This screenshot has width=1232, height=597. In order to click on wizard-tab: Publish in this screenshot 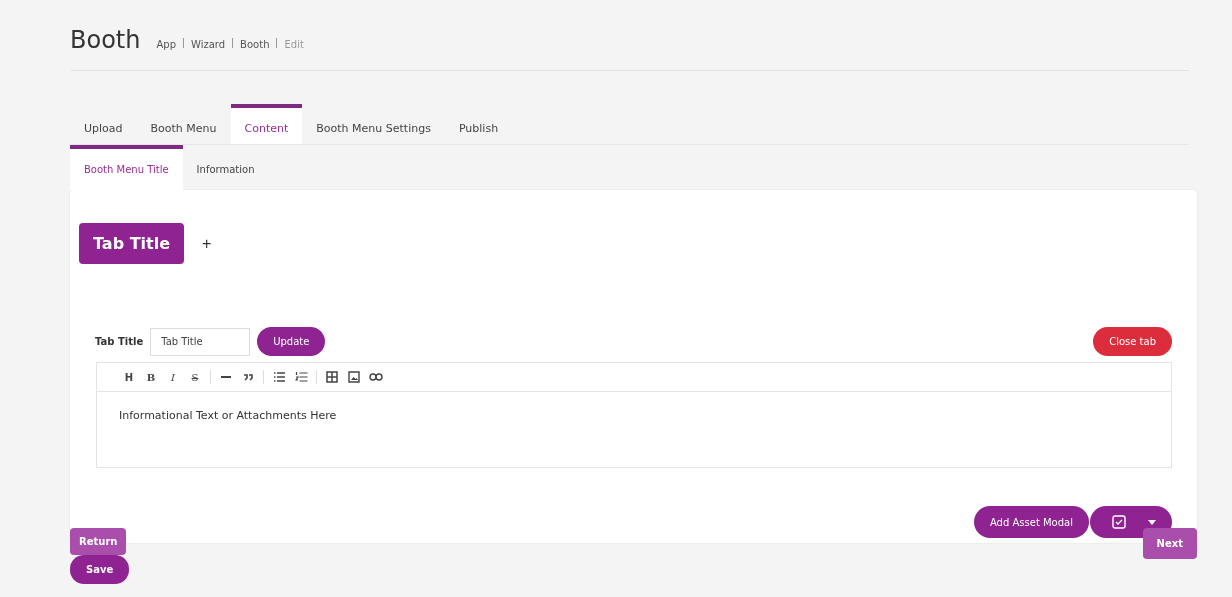, I will do `click(478, 124)`.